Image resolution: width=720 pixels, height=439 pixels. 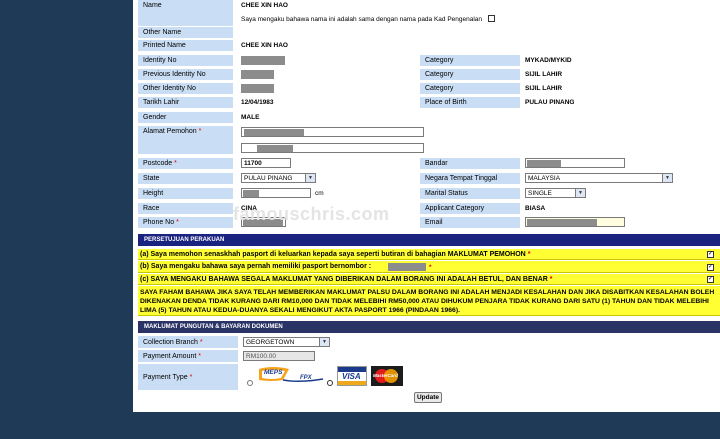 I want to click on collection-chevron-down-icon: ▼, so click(x=324, y=342).